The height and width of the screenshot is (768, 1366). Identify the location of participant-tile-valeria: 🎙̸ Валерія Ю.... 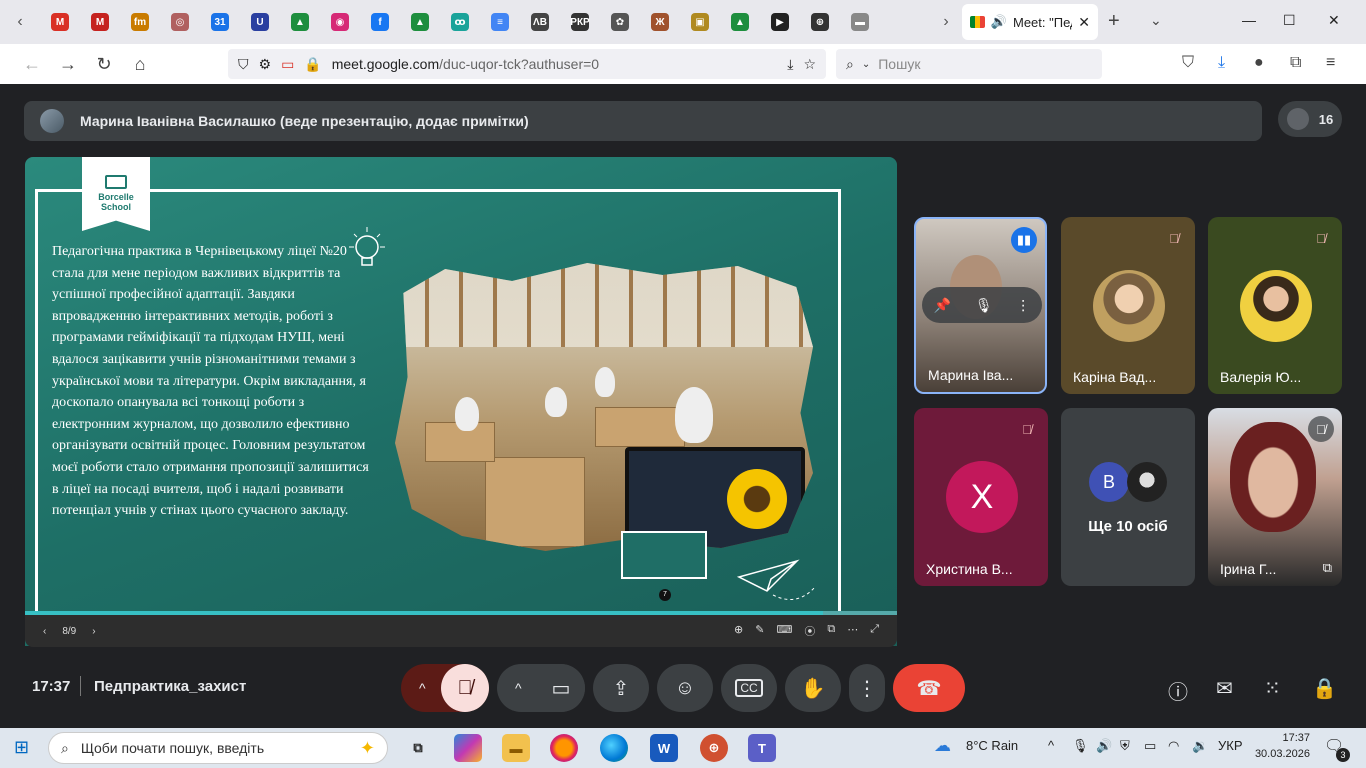
(1275, 305).